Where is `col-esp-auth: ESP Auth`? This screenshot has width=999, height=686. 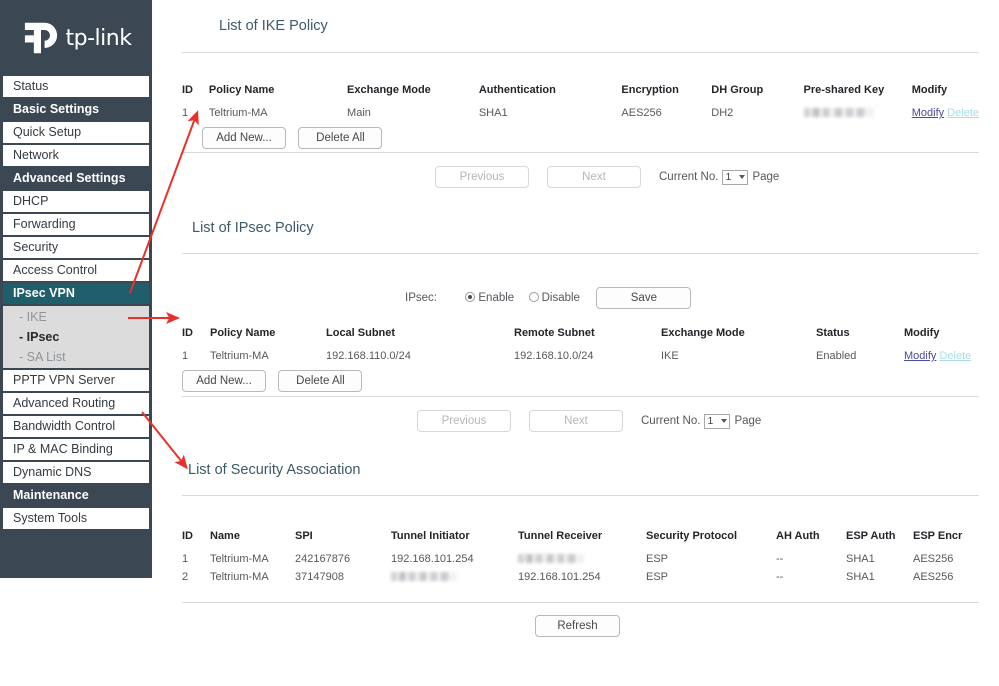
col-esp-auth: ESP Auth is located at coordinates (871, 536).